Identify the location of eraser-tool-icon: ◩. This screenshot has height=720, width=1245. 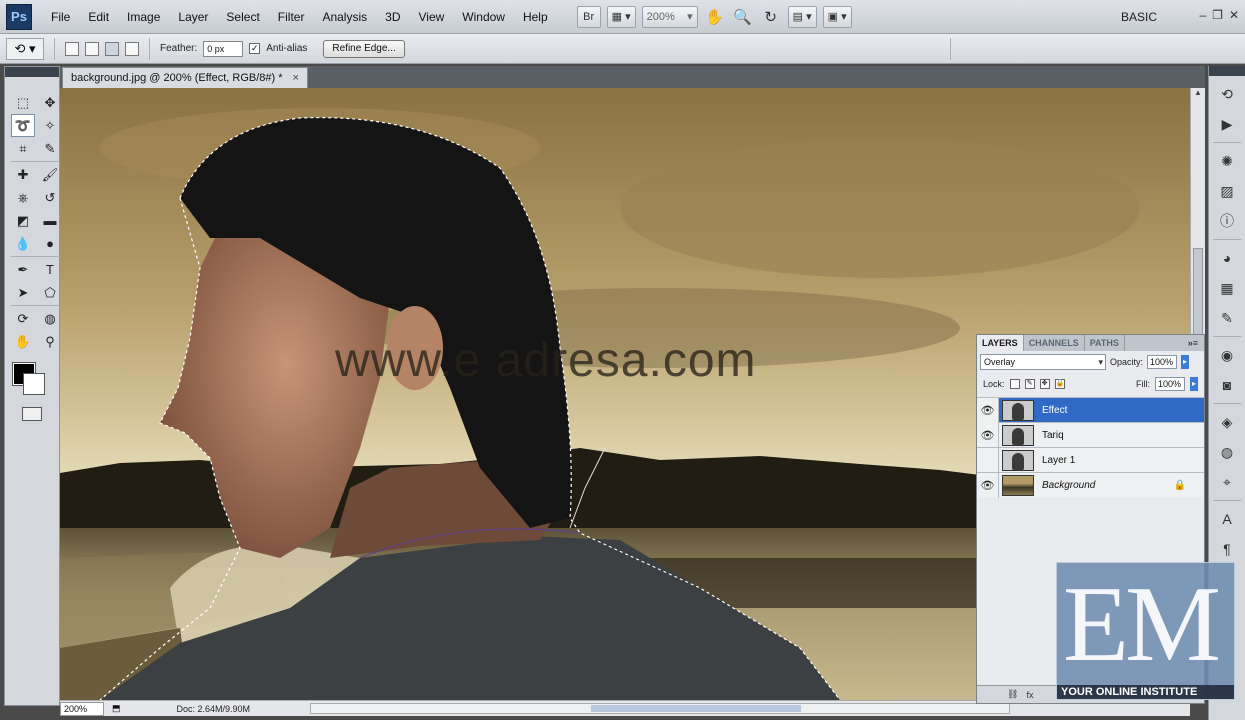
(23, 220).